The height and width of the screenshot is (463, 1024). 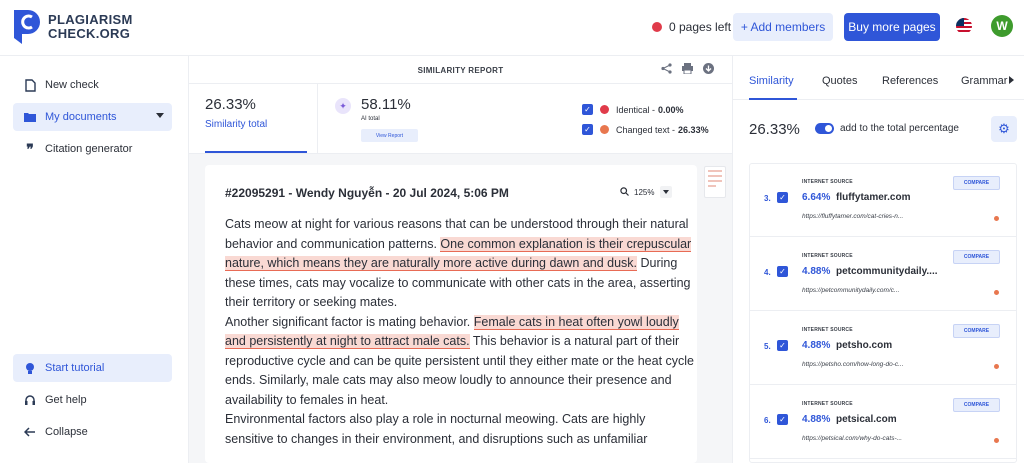 What do you see at coordinates (1011, 80) in the screenshot?
I see `chevron-right-icon` at bounding box center [1011, 80].